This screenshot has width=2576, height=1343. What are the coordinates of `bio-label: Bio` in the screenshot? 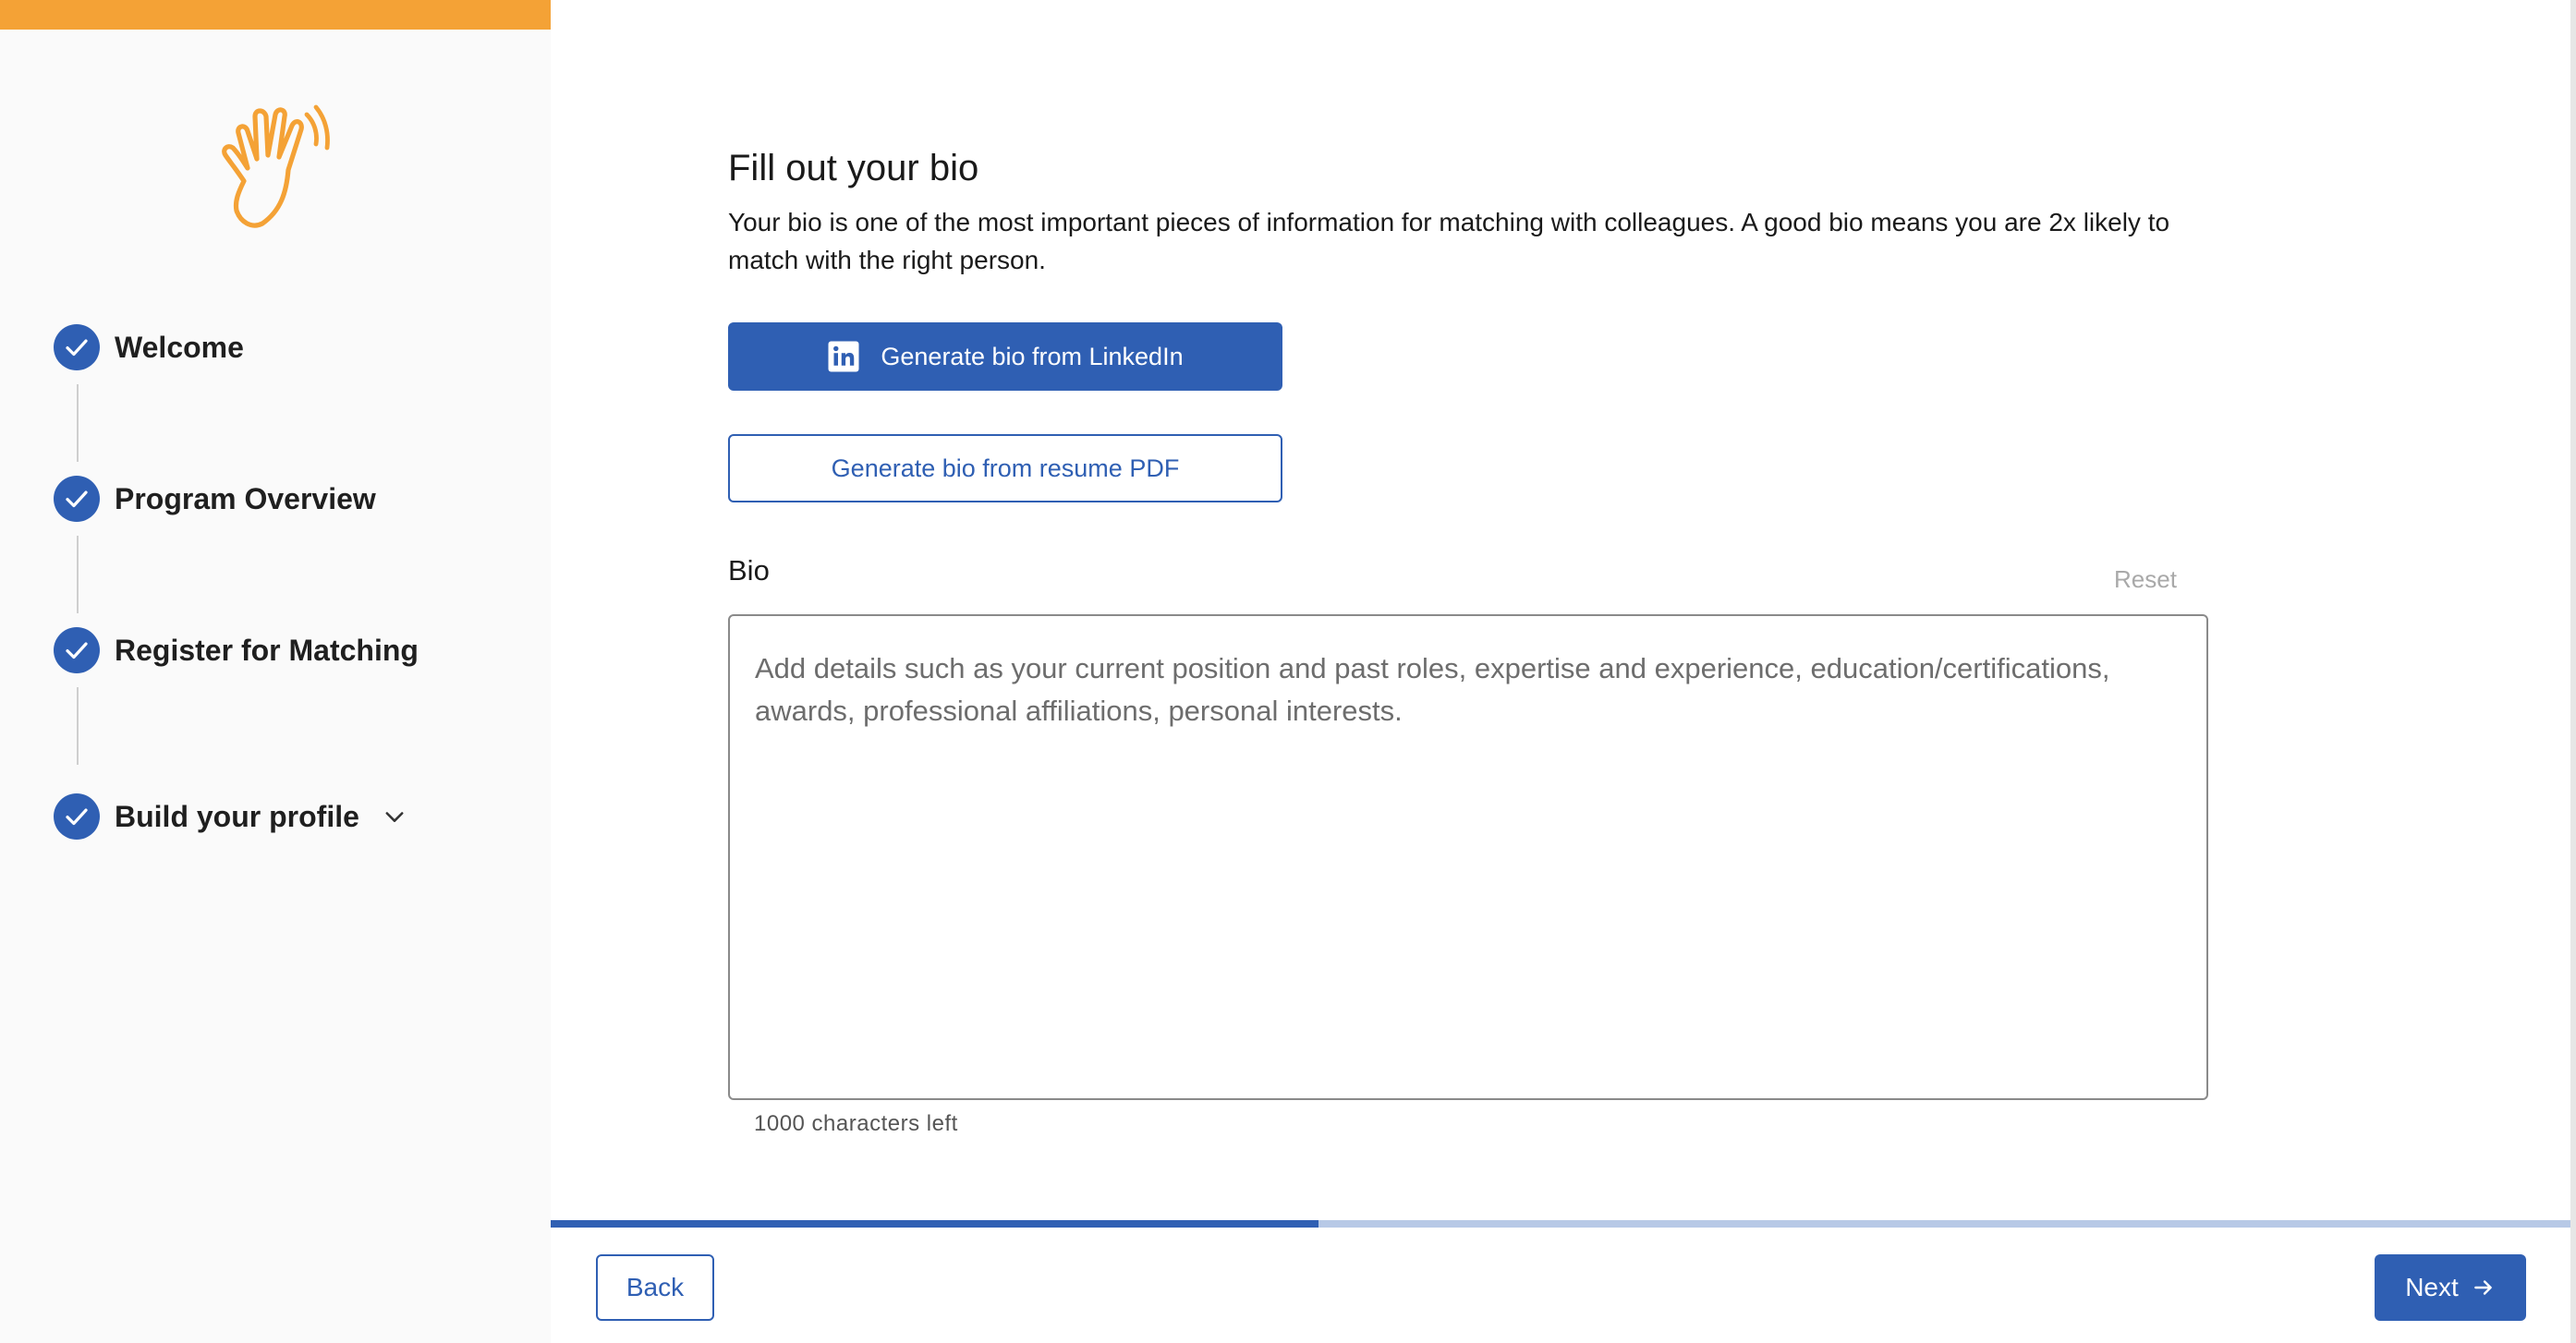 It's located at (749, 570).